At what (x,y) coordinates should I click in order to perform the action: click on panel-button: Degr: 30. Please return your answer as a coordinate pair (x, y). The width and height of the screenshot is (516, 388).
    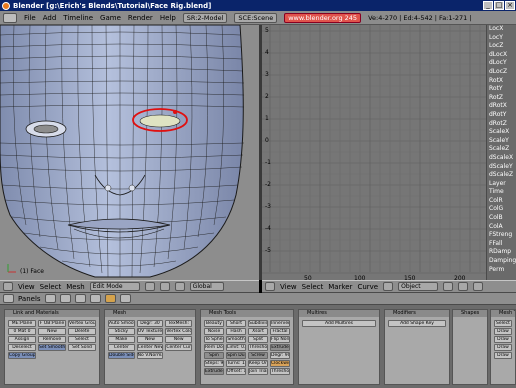
    Looking at the image, I should click on (150, 323).